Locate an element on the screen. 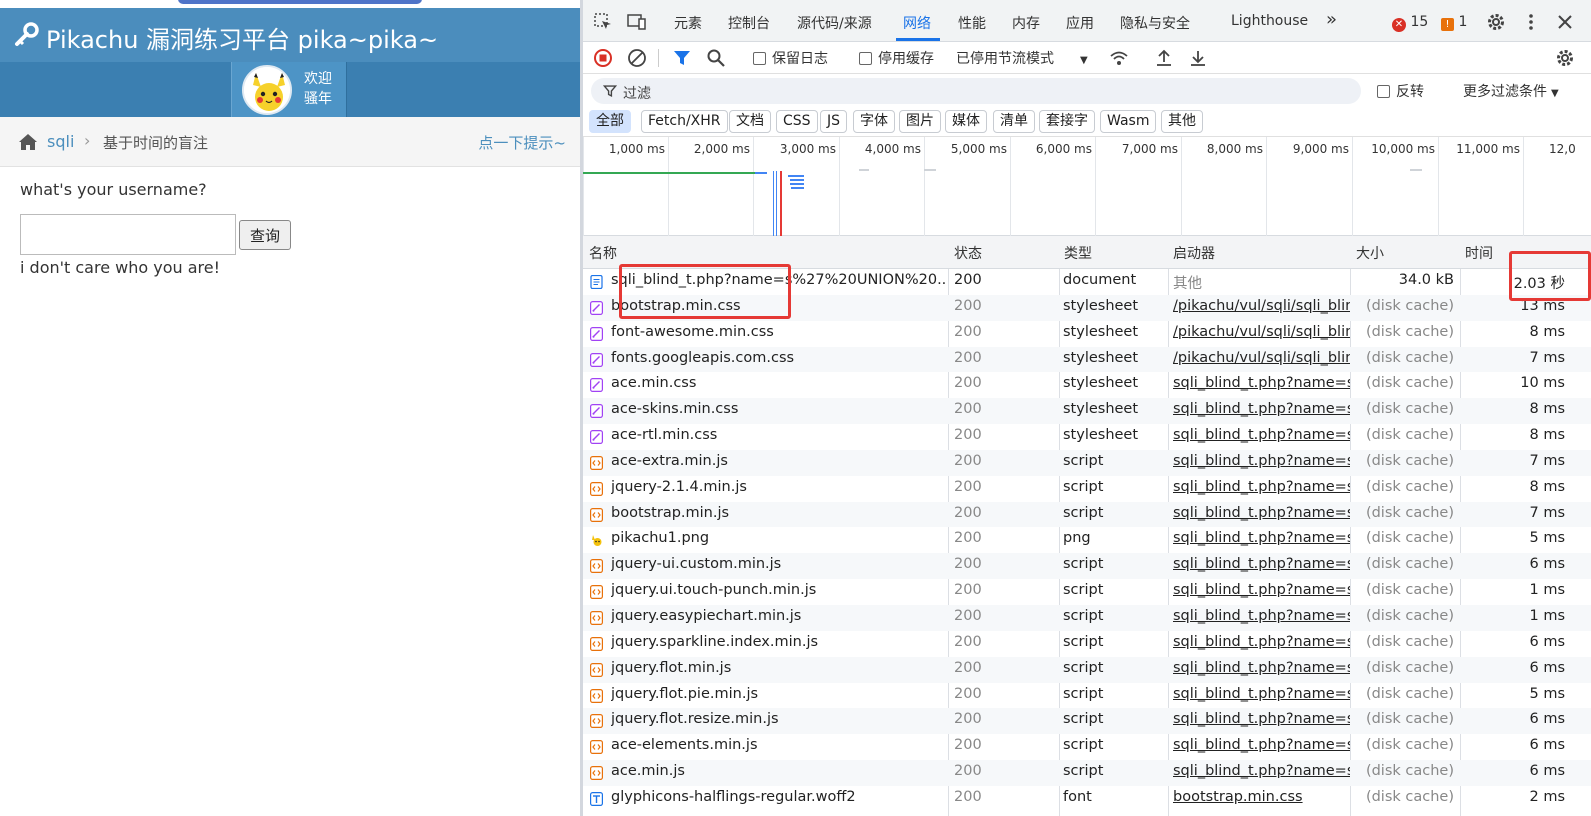 This screenshot has width=1591, height=816. tab-sources: 源代码/来源 is located at coordinates (834, 23).